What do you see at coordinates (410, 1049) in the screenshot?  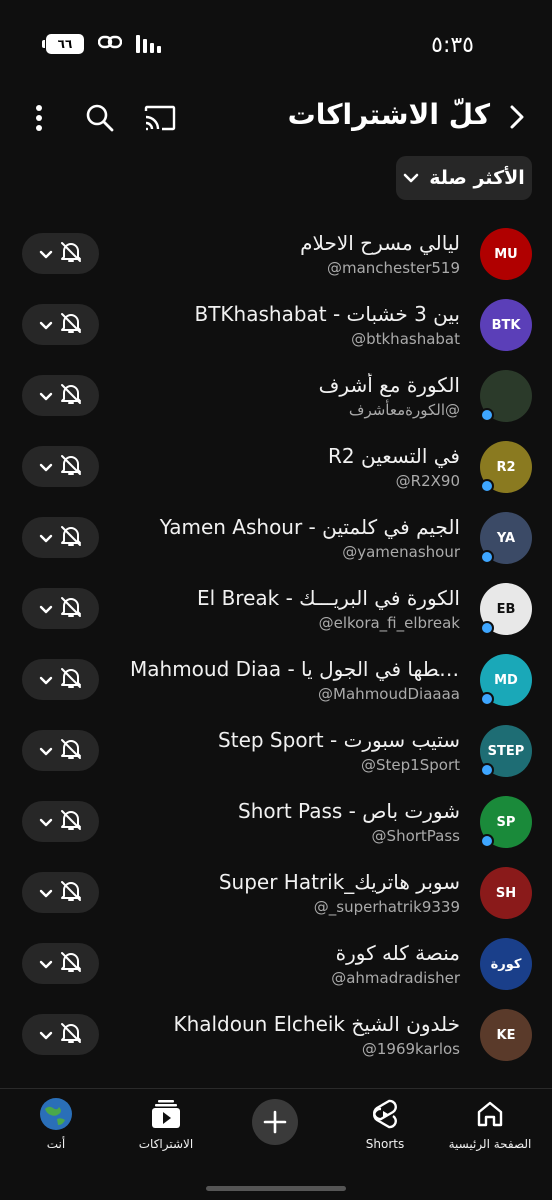 I see `channel-handle: @1969karlos` at bounding box center [410, 1049].